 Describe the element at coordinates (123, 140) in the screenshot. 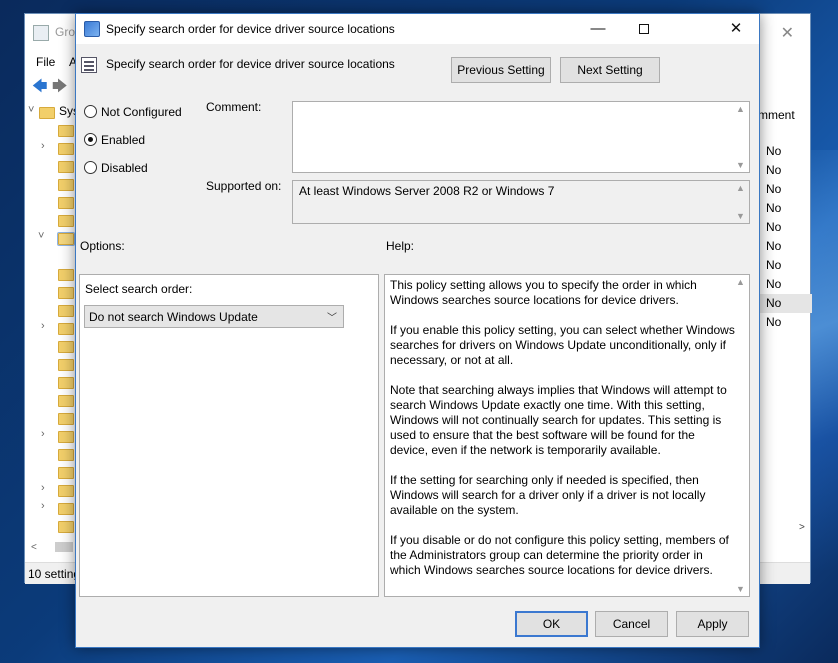

I see `radio-label: Enabled` at that location.